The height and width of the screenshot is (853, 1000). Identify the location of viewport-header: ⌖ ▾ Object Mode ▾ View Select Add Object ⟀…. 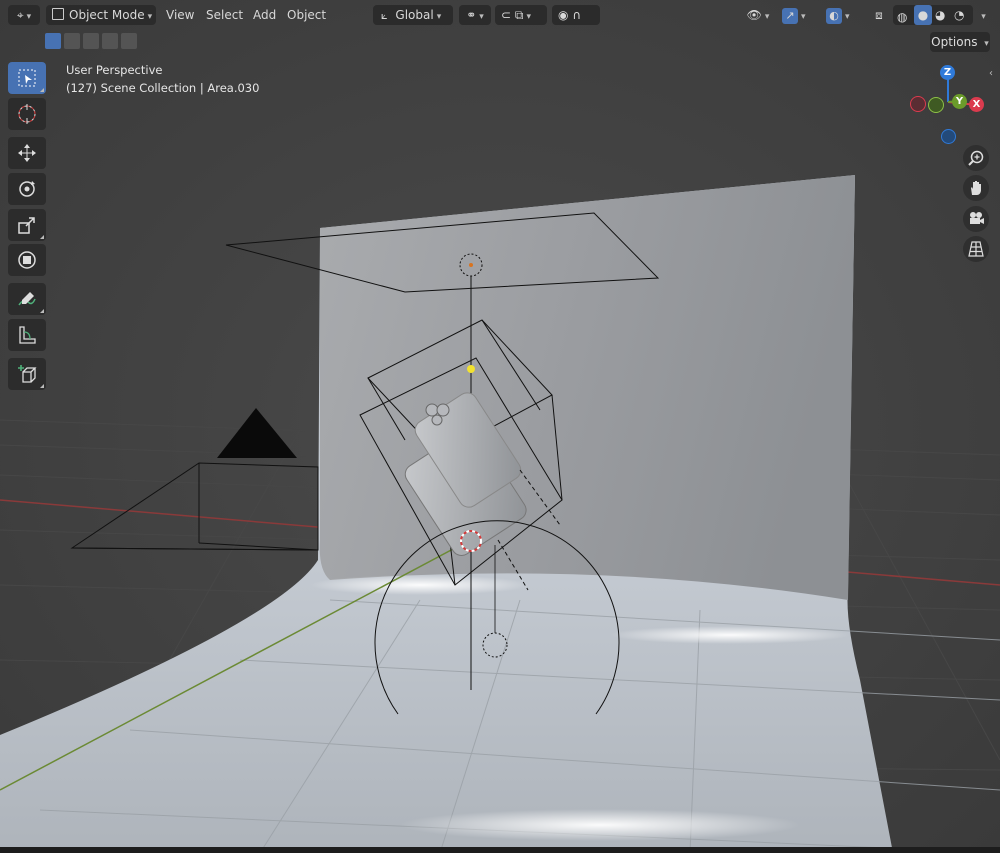
(500, 15).